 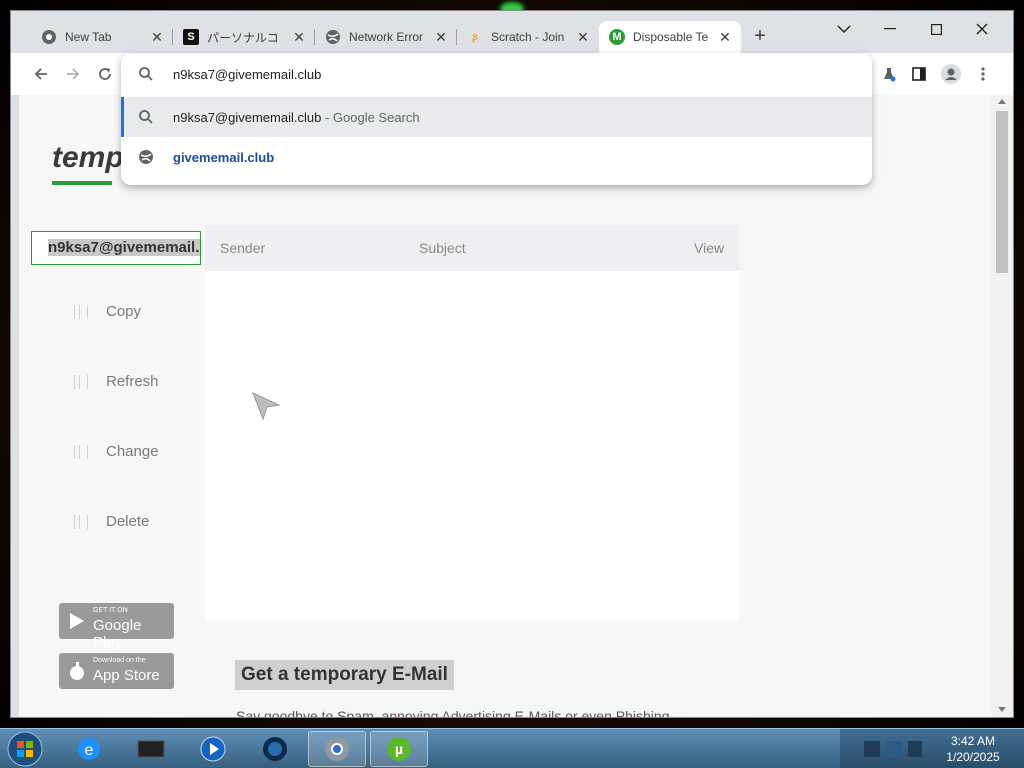 I want to click on start-button, so click(x=25, y=749).